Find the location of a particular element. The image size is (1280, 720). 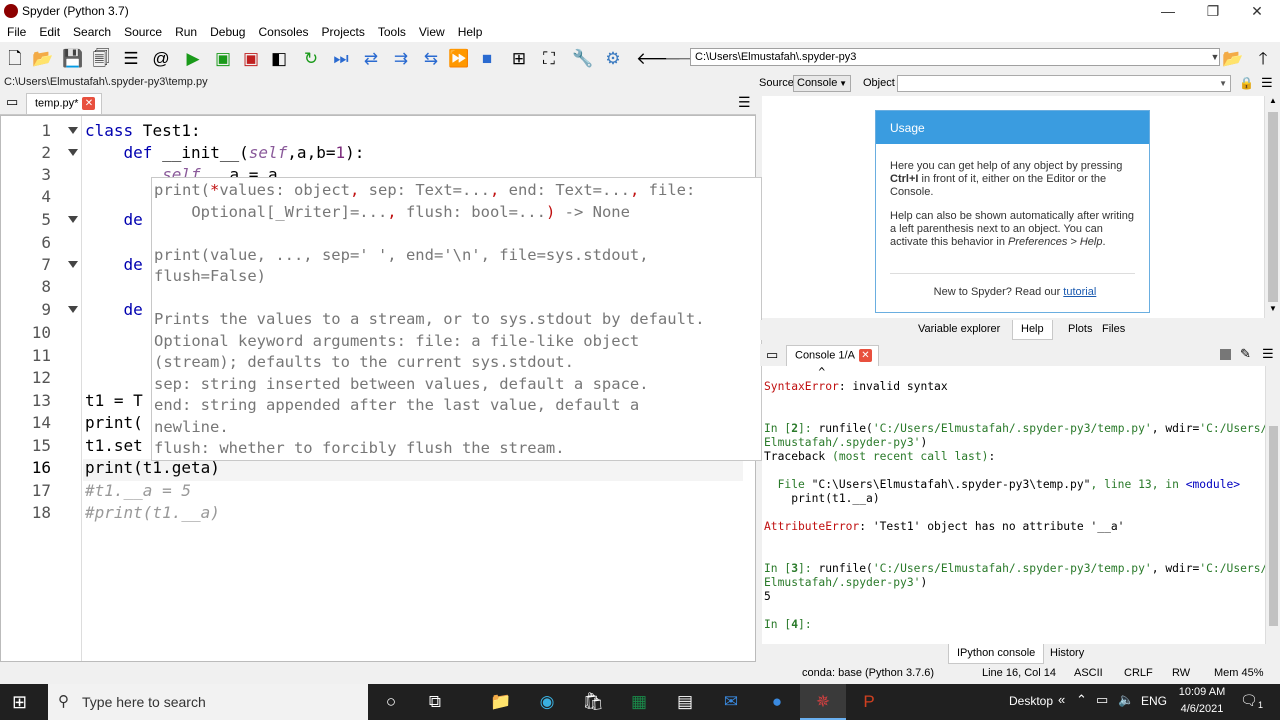

notification-icon: 🗨 is located at coordinates (1249, 700).